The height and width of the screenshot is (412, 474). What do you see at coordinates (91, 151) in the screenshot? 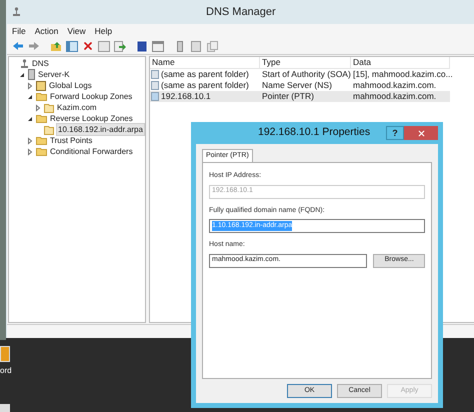
I see `tree-item: Conditional Forwarders` at bounding box center [91, 151].